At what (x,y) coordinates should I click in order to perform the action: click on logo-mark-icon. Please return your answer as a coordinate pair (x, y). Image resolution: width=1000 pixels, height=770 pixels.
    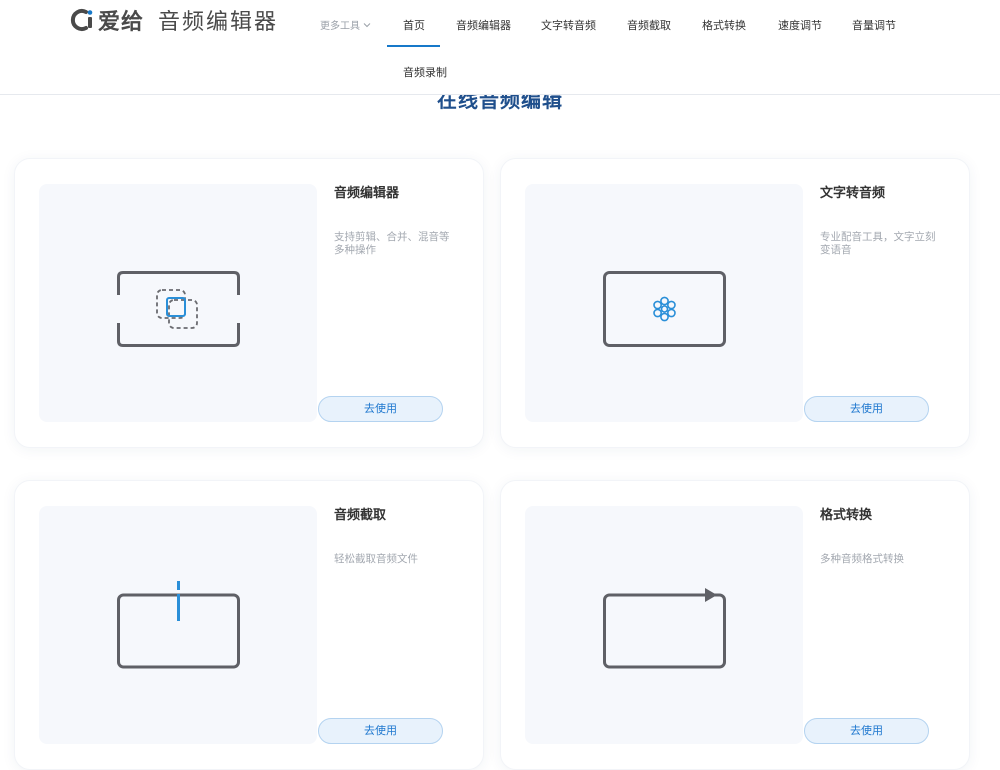
    Looking at the image, I should click on (82, 20).